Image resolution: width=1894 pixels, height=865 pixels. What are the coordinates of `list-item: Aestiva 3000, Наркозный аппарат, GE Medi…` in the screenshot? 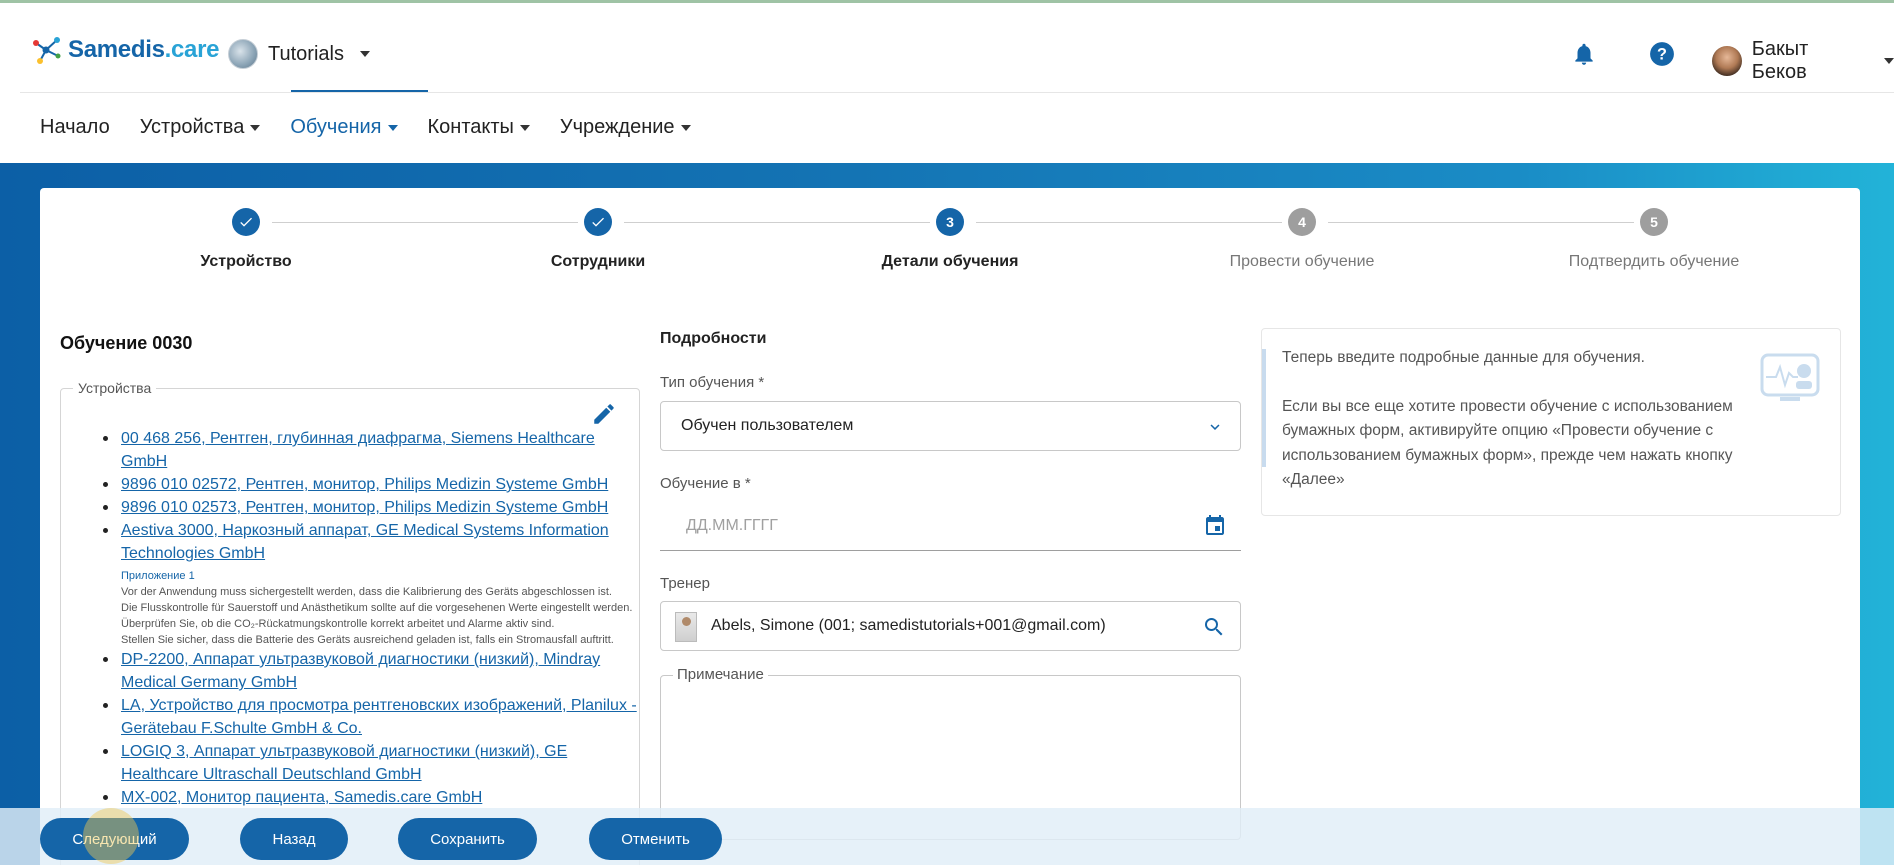 It's located at (371, 583).